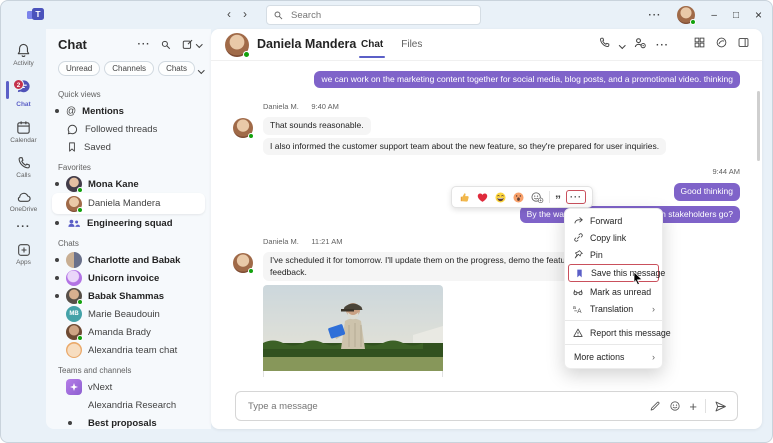 The width and height of the screenshot is (773, 443). Describe the element at coordinates (721, 45) in the screenshot. I see `copilot-icon` at that location.